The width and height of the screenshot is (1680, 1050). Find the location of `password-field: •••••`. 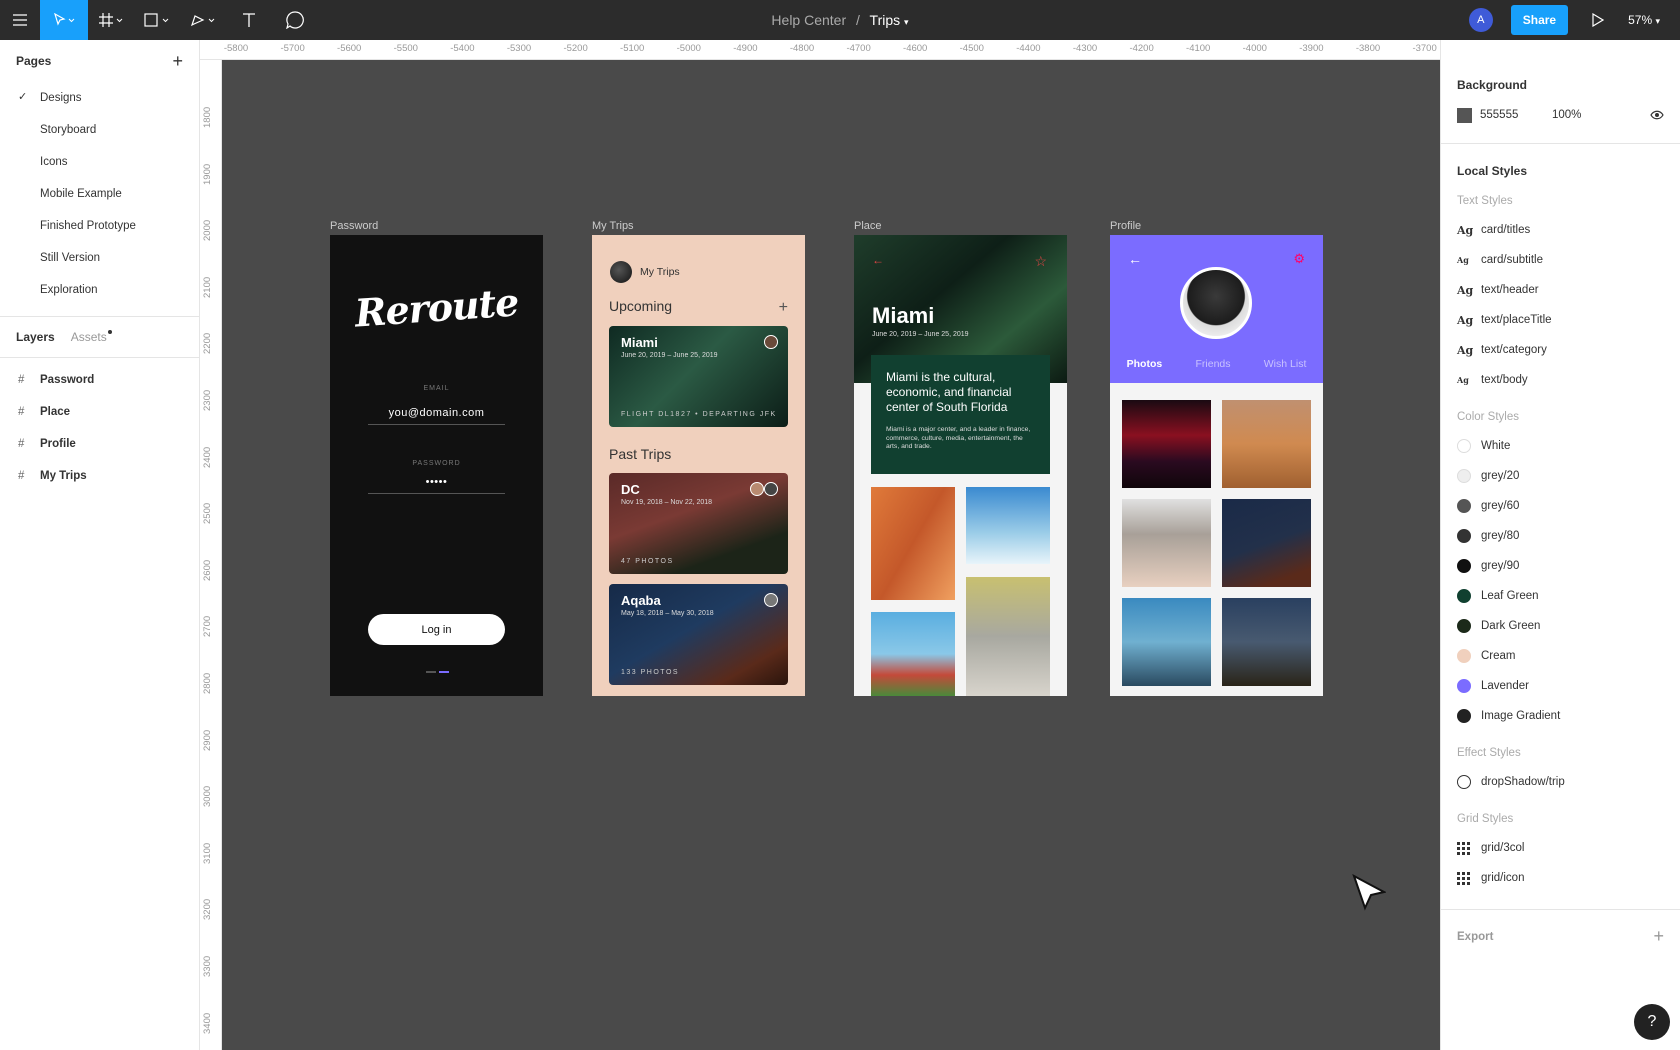

password-field: ••••• is located at coordinates (436, 485).